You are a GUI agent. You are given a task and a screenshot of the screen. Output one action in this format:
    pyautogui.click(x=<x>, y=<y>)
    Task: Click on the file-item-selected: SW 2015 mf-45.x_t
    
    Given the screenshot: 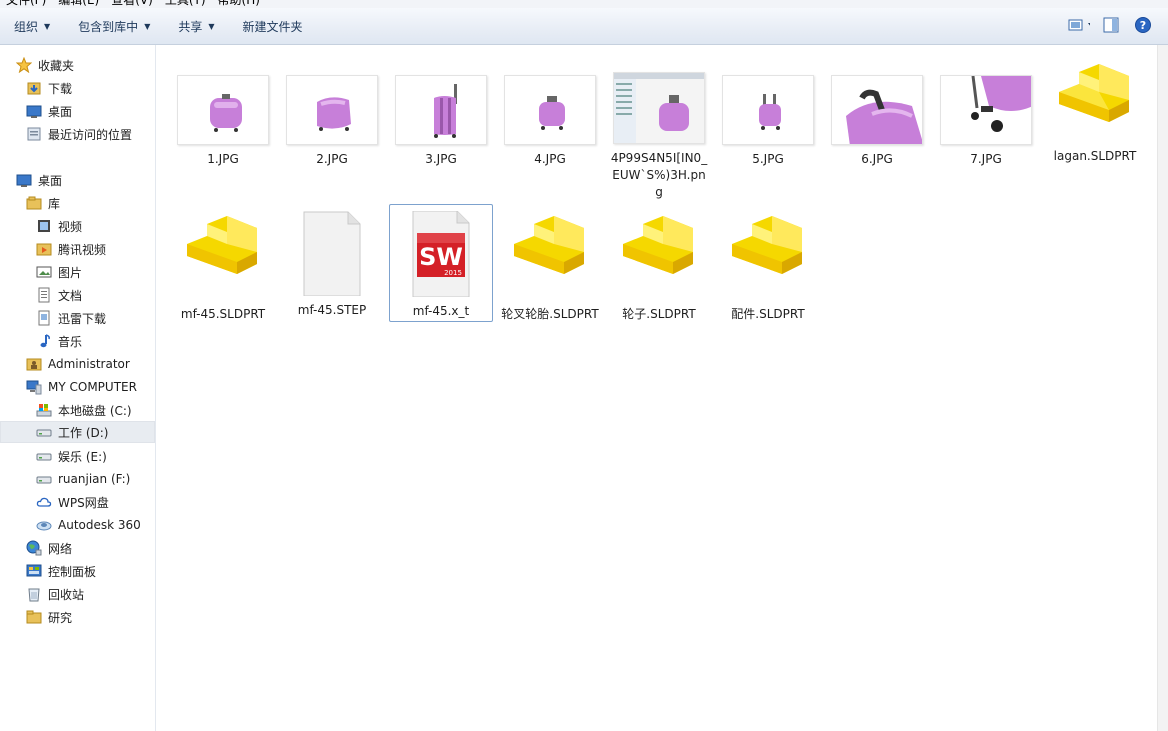 What is the action you would take?
    pyautogui.click(x=441, y=263)
    